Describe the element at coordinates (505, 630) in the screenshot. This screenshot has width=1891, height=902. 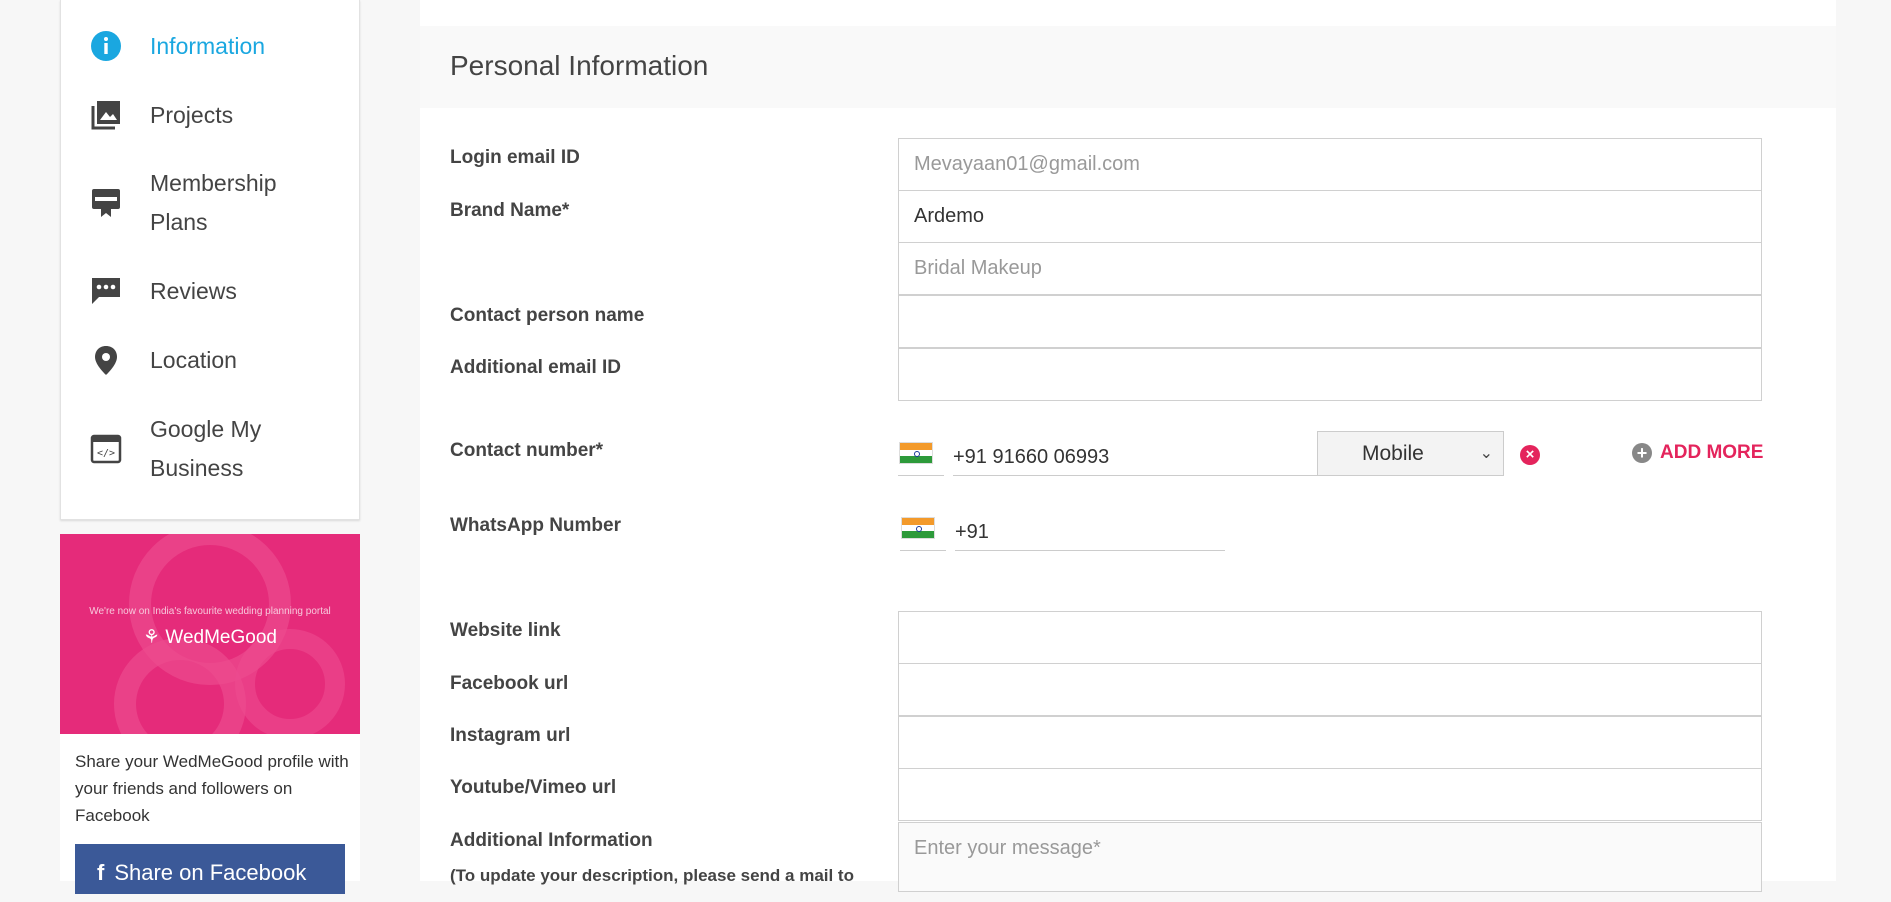
I see `website-label: Website link` at that location.